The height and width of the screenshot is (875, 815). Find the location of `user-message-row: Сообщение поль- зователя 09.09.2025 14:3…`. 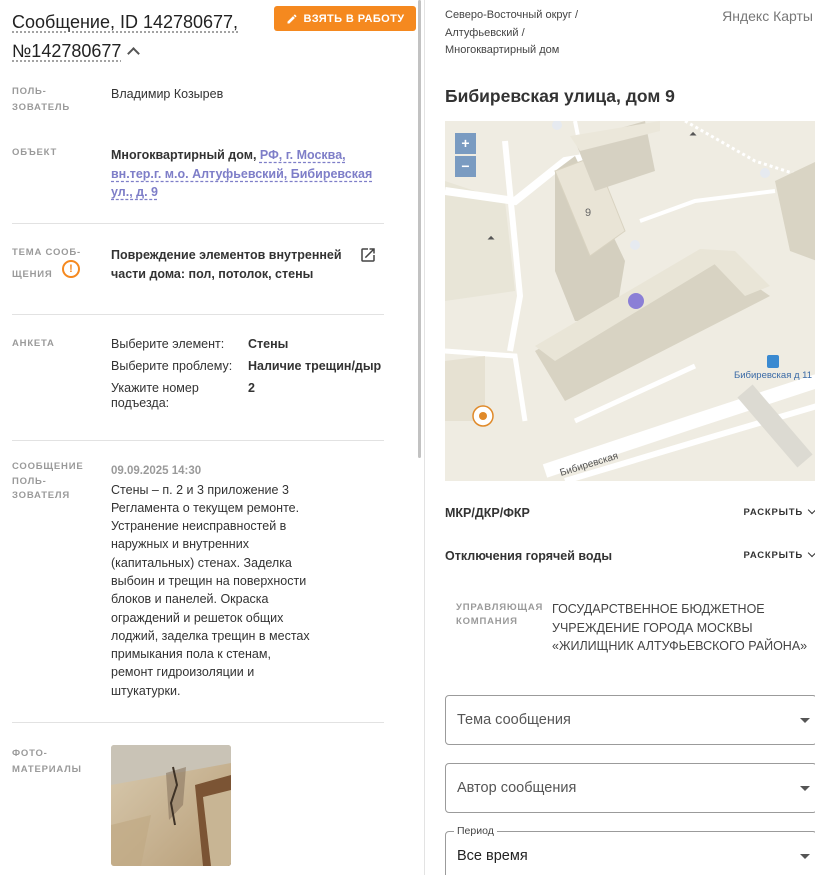

user-message-row: Сообщение поль- зователя 09.09.2025 14:3… is located at coordinates (198, 580).